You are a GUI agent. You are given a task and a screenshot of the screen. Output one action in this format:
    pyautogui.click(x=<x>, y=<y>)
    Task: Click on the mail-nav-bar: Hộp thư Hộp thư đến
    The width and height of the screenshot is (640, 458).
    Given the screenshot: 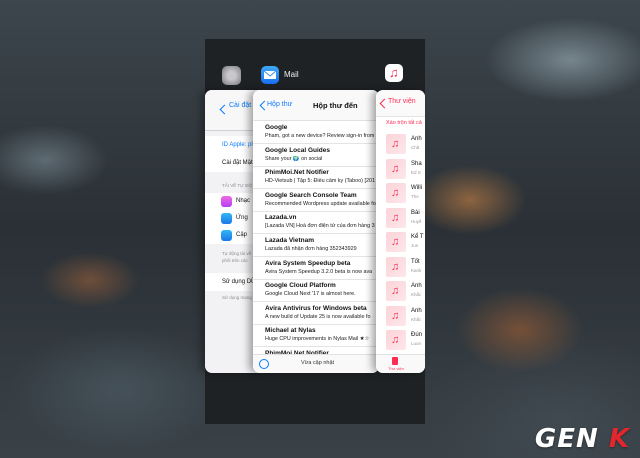 What is the action you would take?
    pyautogui.click(x=316, y=105)
    